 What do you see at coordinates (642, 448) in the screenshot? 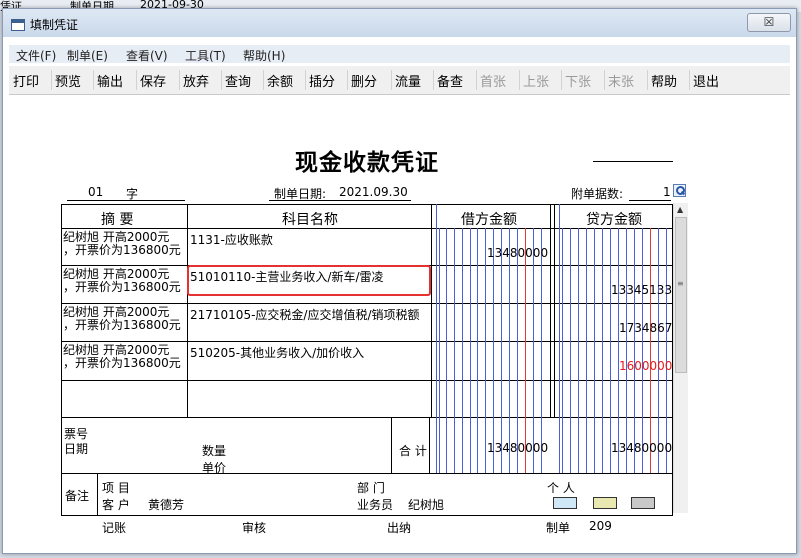
I see `total-credit: 13480000` at bounding box center [642, 448].